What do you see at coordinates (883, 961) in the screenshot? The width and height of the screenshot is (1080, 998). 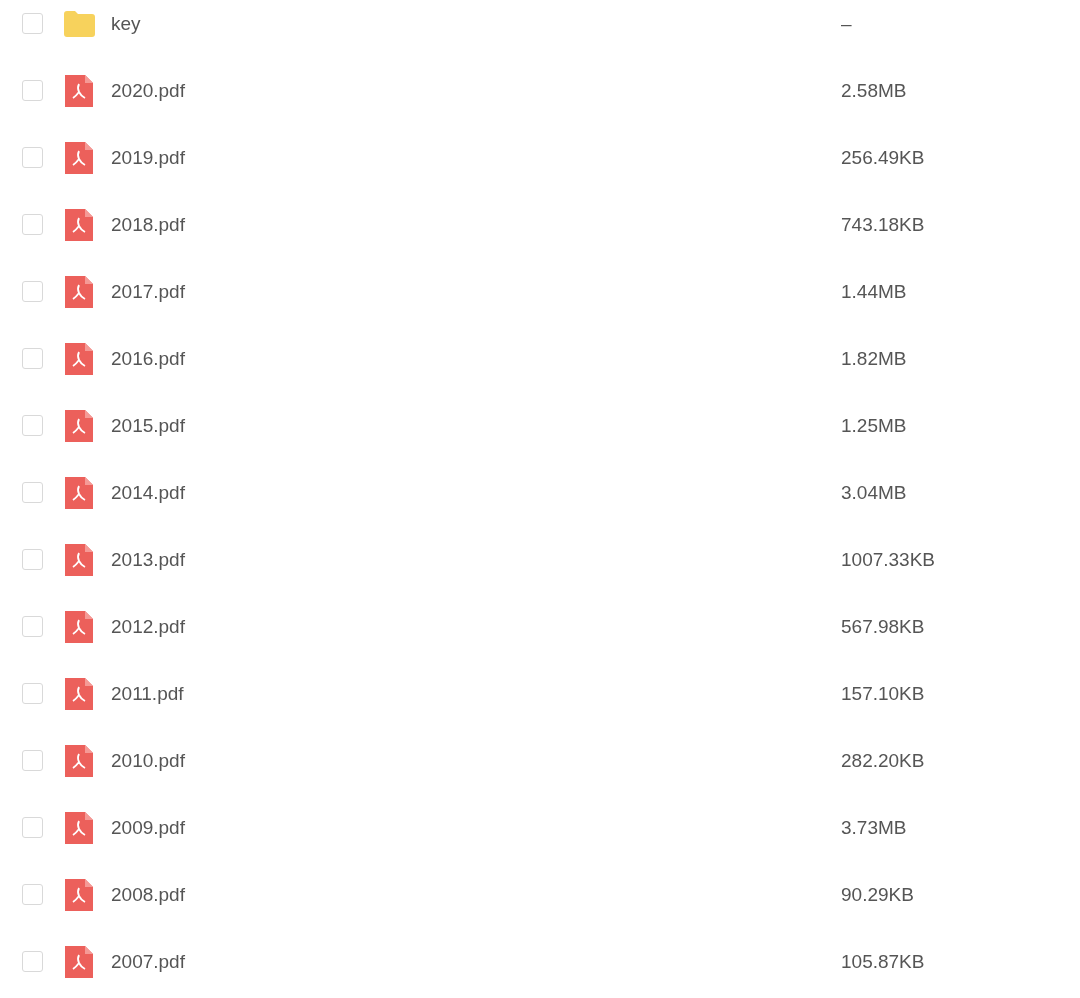 I see `file-size: 105.87KB` at bounding box center [883, 961].